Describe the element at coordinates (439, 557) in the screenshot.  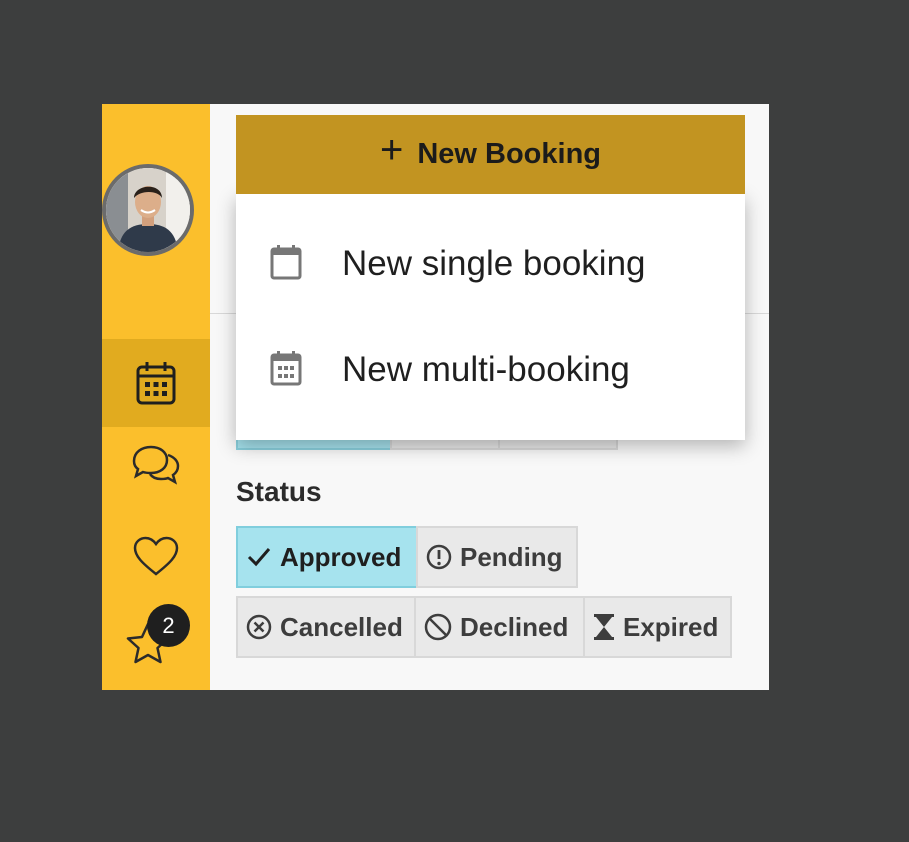
I see `exclamation-circle-icon` at that location.